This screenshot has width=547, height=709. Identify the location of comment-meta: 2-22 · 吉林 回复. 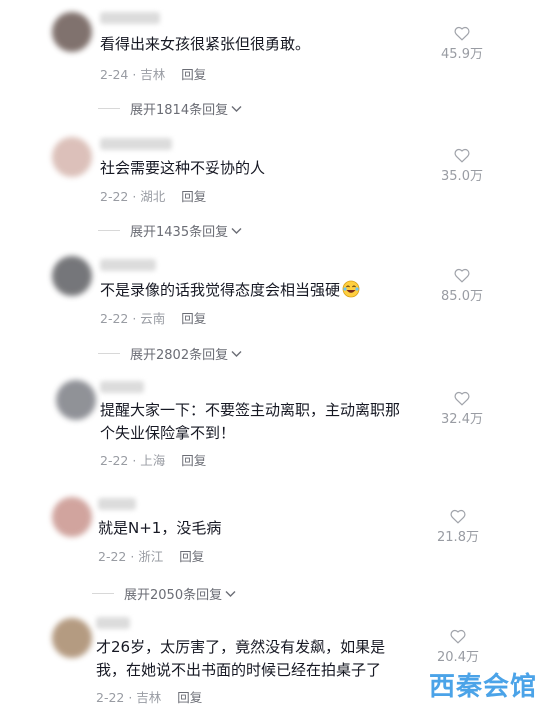
(149, 696).